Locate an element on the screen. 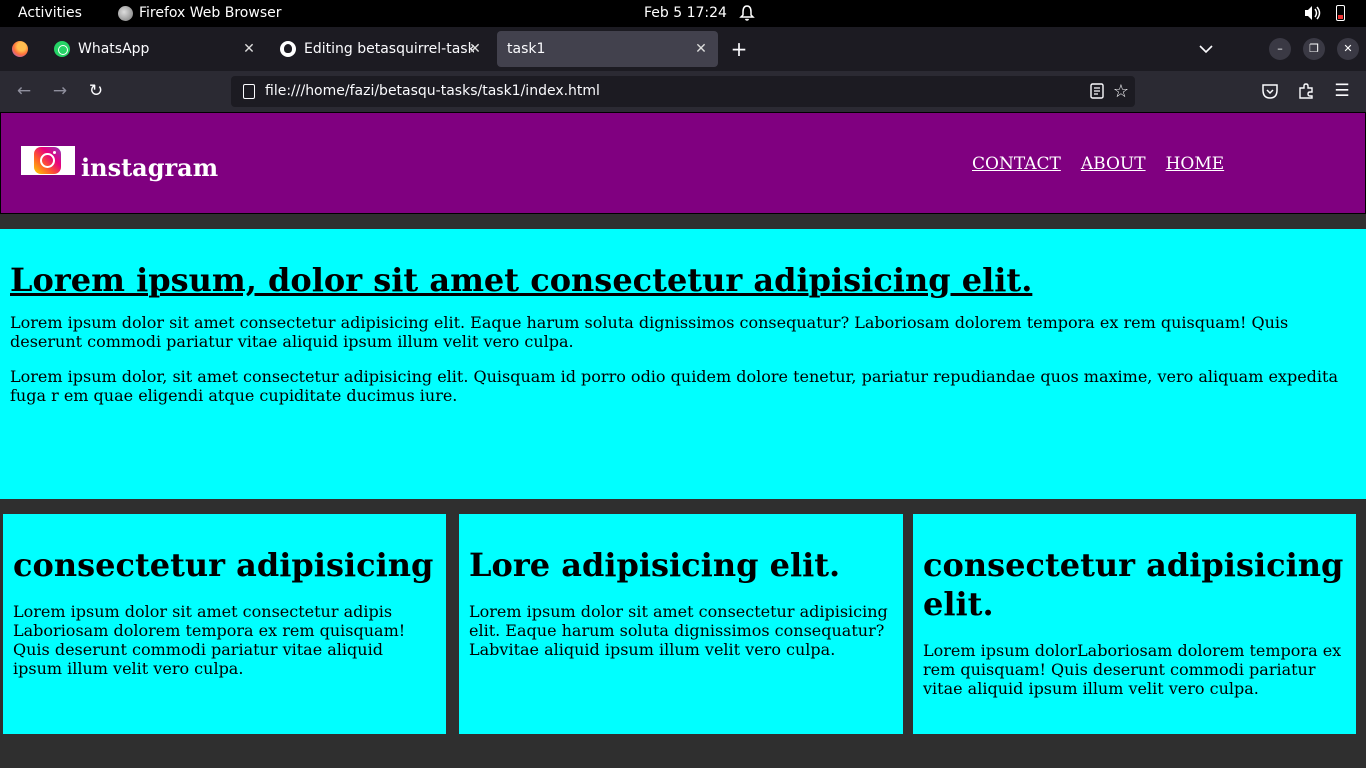 Image resolution: width=1366 pixels, height=768 pixels. tab-task1: task1 ✕ is located at coordinates (607, 49).